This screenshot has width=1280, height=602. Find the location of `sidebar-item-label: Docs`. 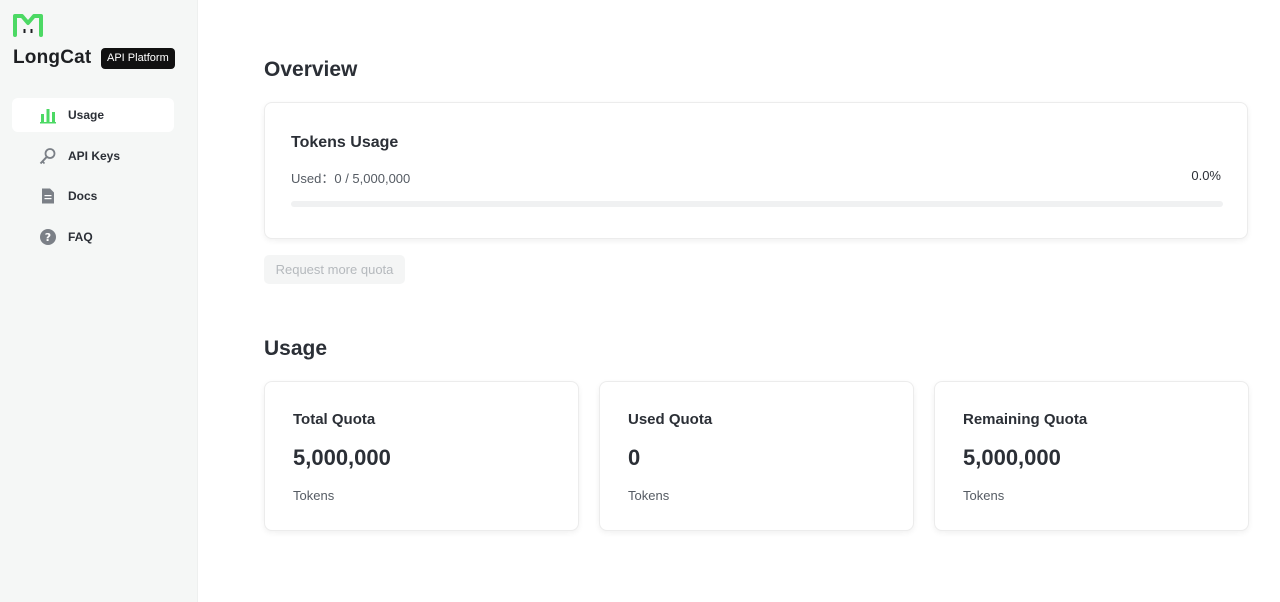

sidebar-item-label: Docs is located at coordinates (83, 196).